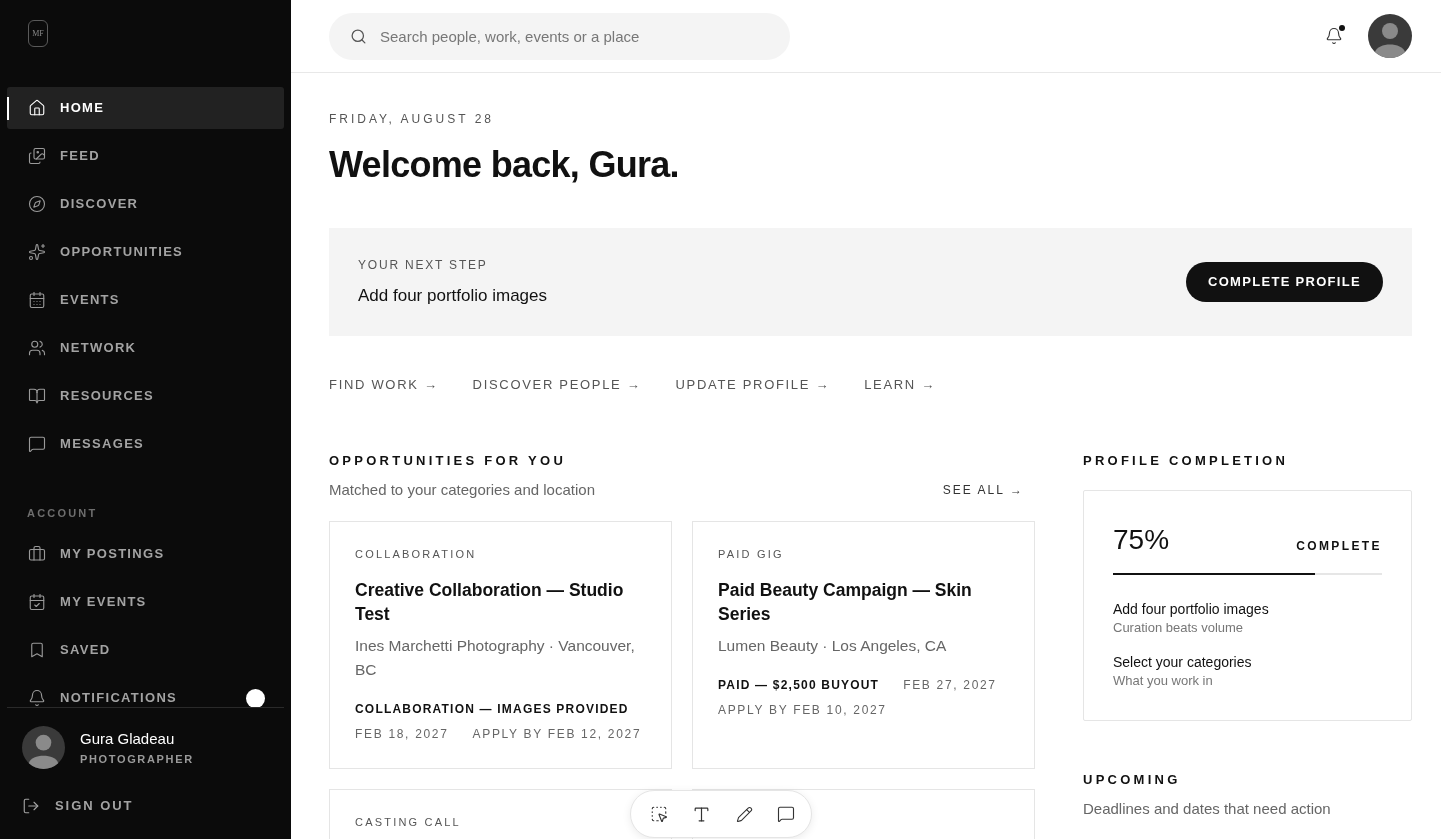 The width and height of the screenshot is (1441, 839). I want to click on sidebar-nav-item: OPPORTUNITIES, so click(145, 252).